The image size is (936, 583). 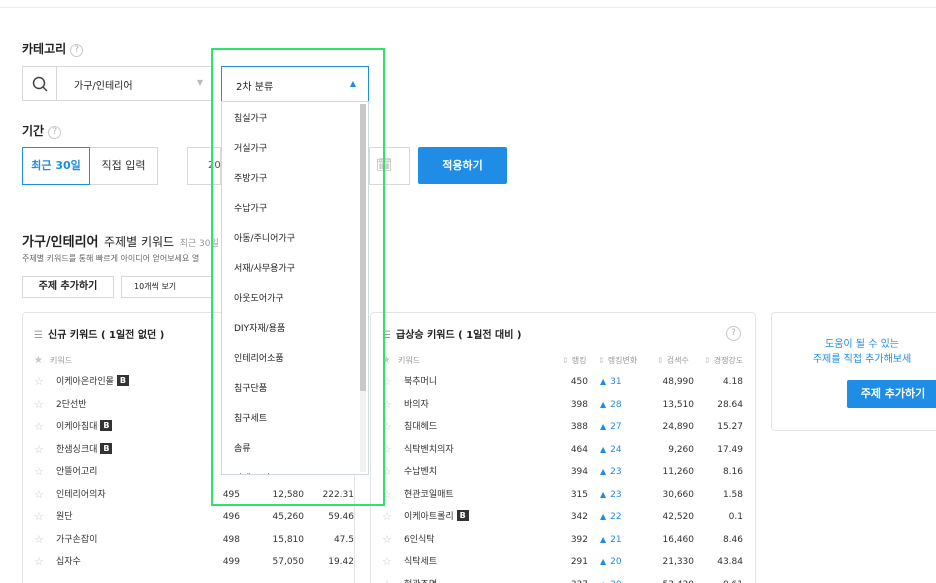 What do you see at coordinates (673, 361) in the screenshot?
I see `rising-header-search: ⇕ 검색수` at bounding box center [673, 361].